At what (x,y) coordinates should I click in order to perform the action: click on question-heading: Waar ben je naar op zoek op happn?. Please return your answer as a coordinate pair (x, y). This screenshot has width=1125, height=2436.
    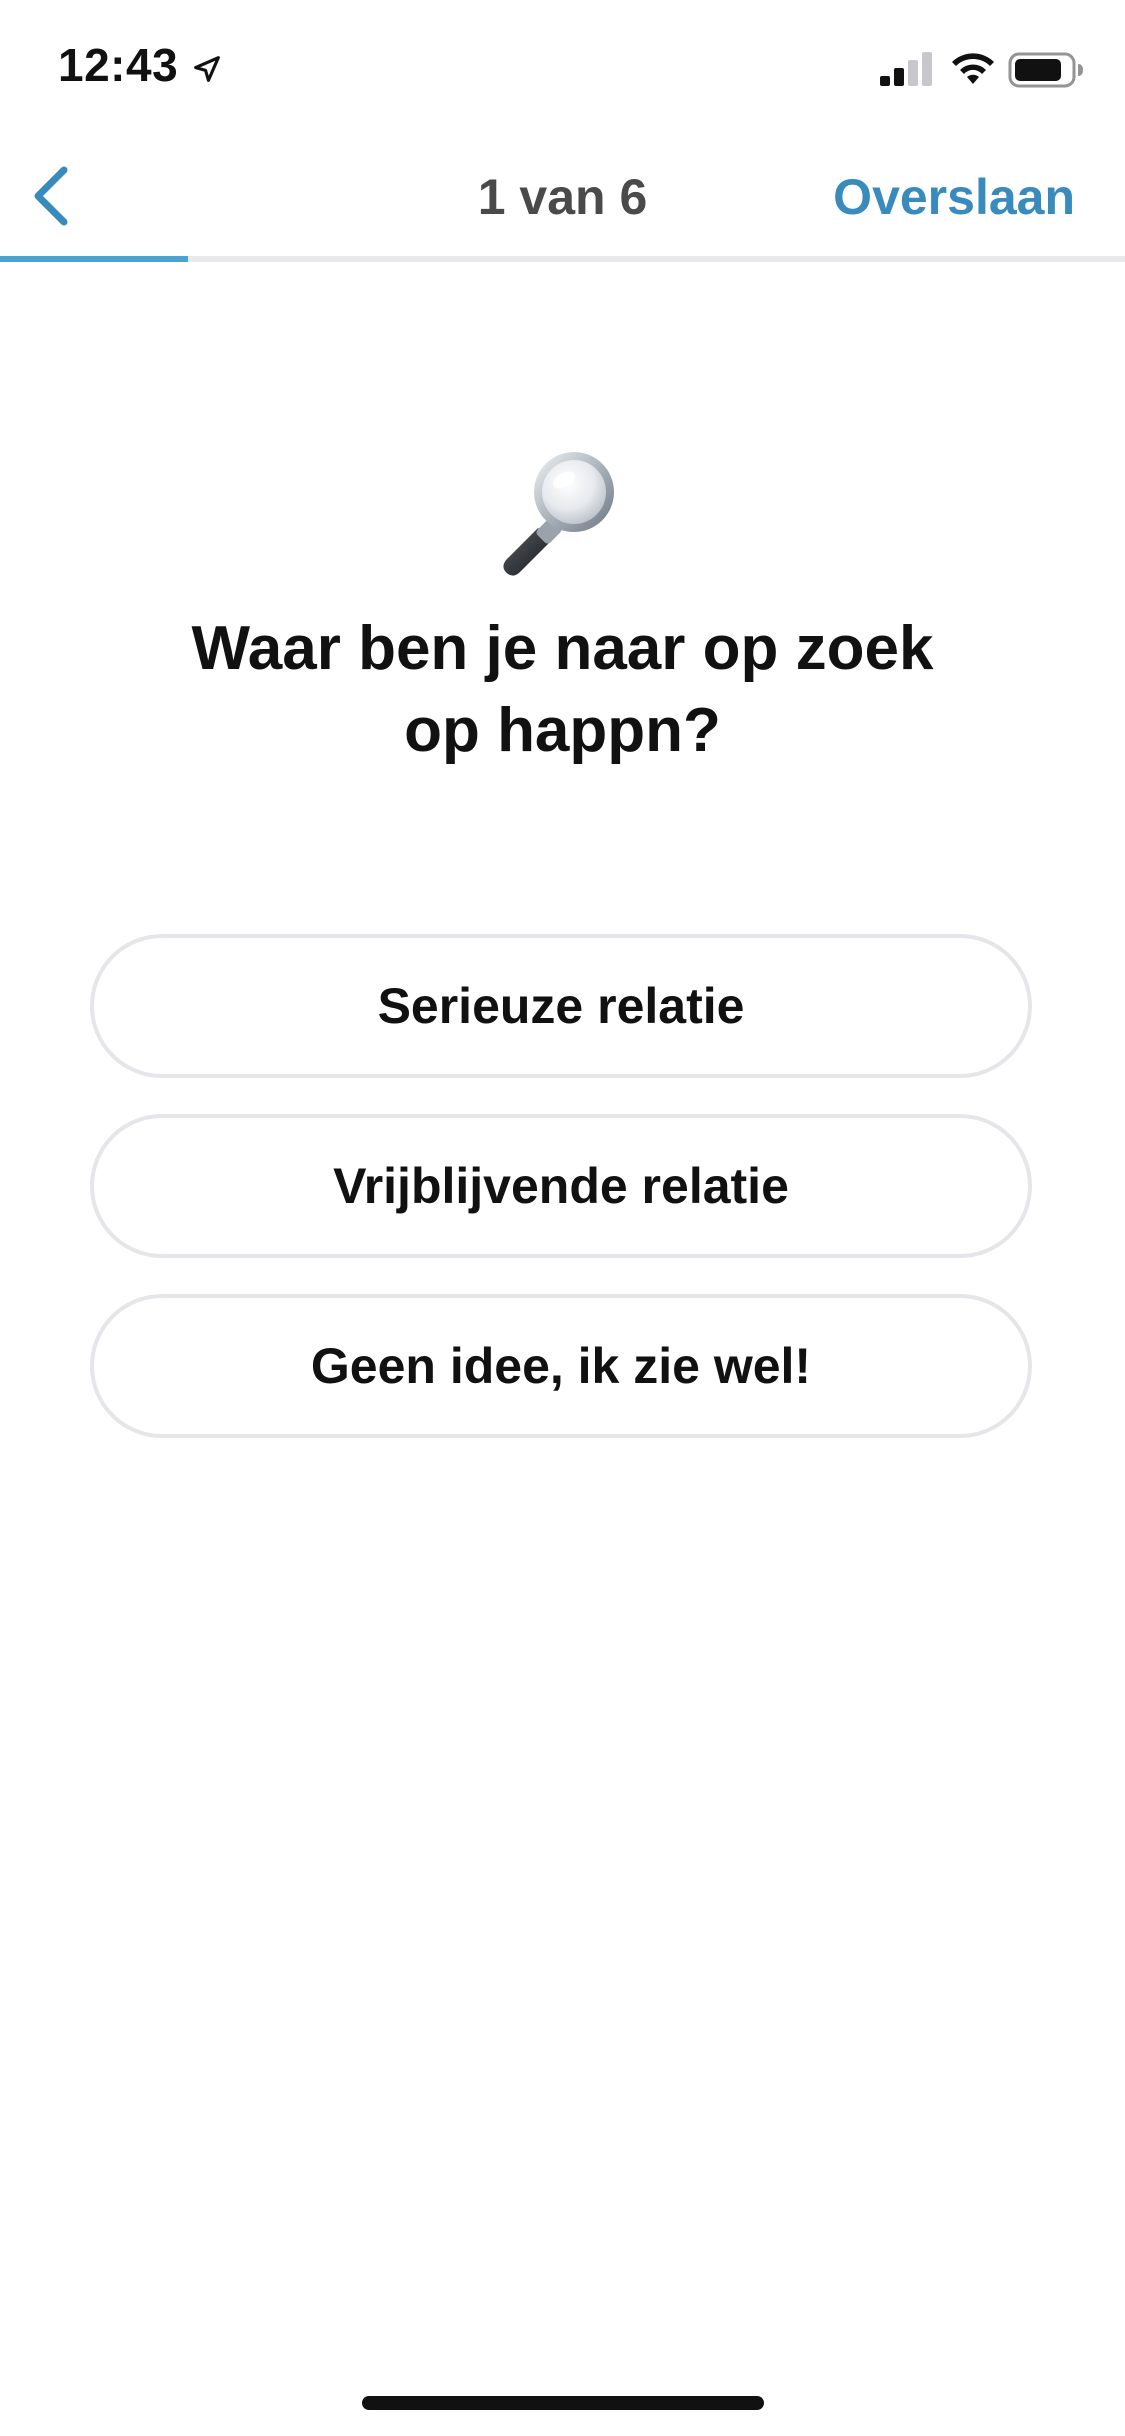
    Looking at the image, I should click on (562, 690).